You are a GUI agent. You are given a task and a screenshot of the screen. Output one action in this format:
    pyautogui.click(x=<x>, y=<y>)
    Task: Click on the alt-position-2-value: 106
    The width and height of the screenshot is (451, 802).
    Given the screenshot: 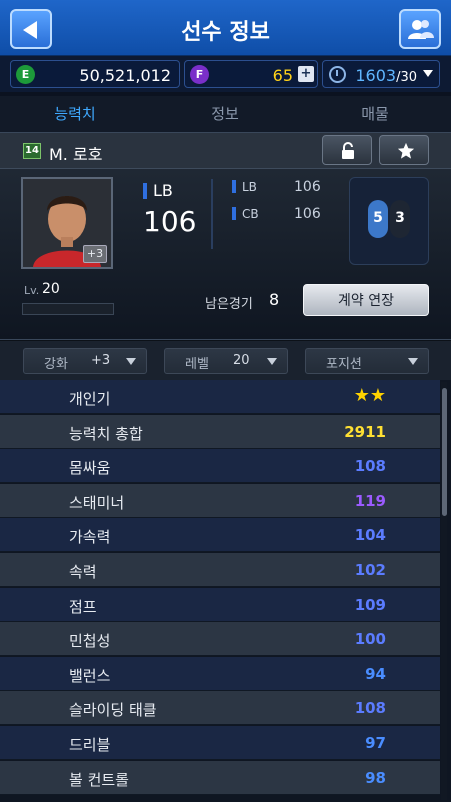 What is the action you would take?
    pyautogui.click(x=307, y=214)
    